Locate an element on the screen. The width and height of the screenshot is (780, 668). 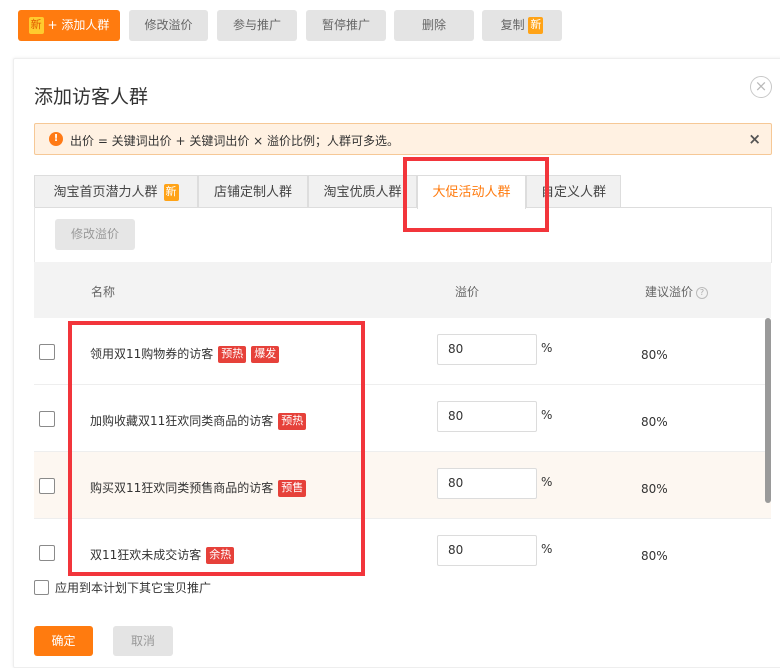
tab-homepage-potential: 淘宝首页潜力人群新 is located at coordinates (116, 191).